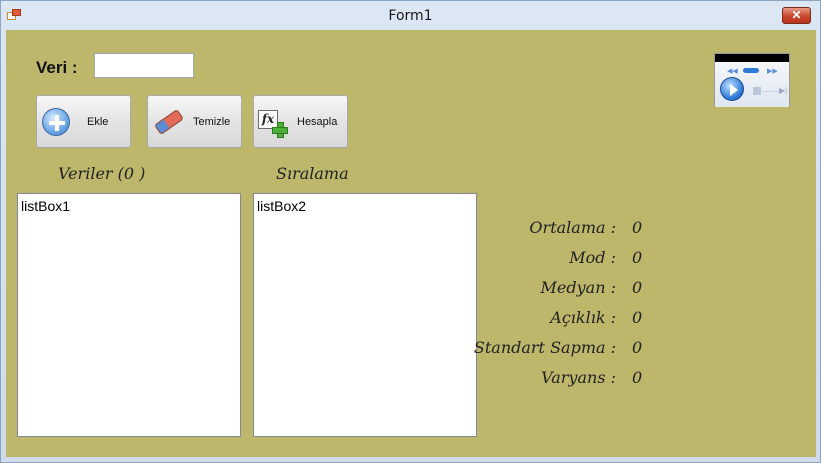 The height and width of the screenshot is (463, 821). I want to click on stat-label: Medyan :, so click(578, 287).